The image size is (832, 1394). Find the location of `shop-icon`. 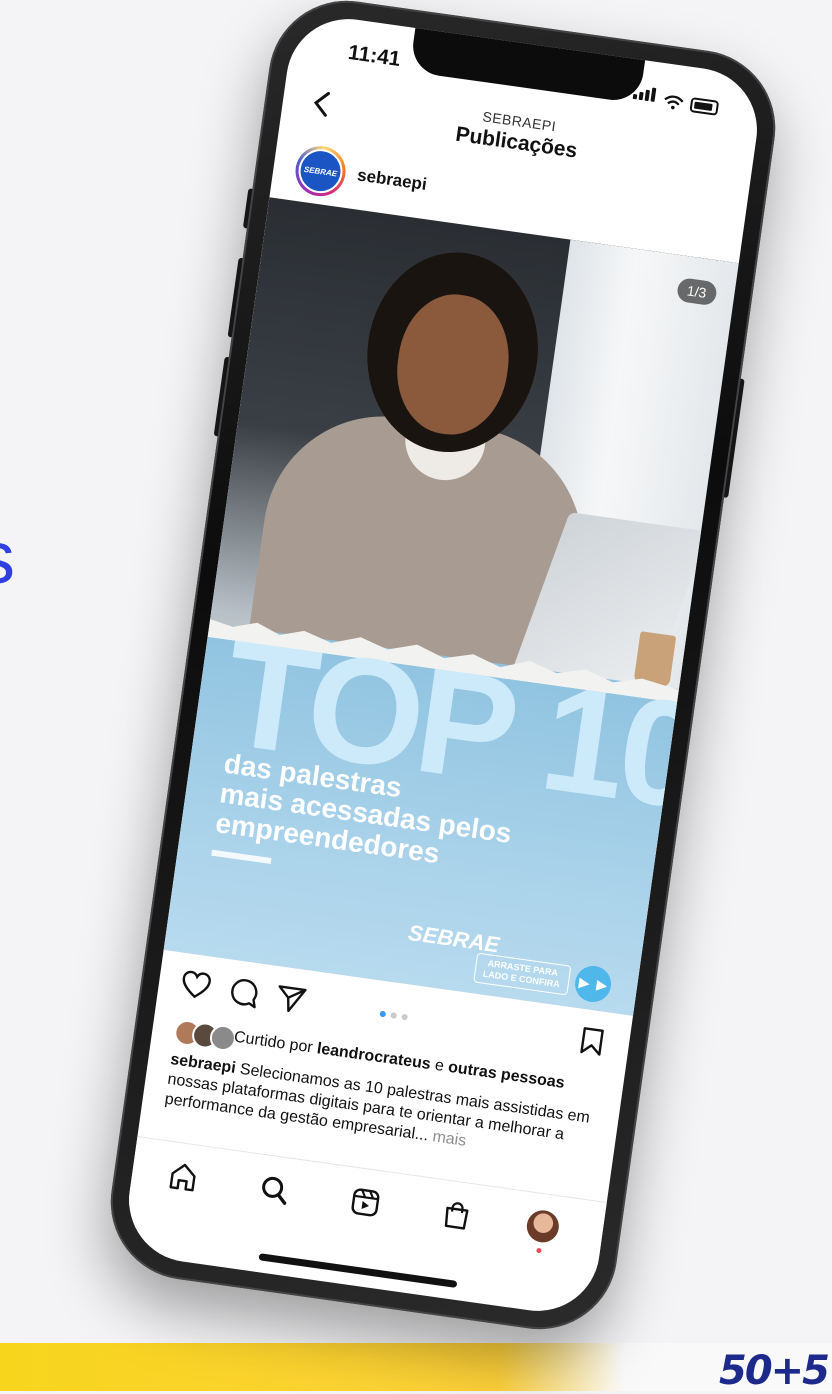

shop-icon is located at coordinates (457, 1215).